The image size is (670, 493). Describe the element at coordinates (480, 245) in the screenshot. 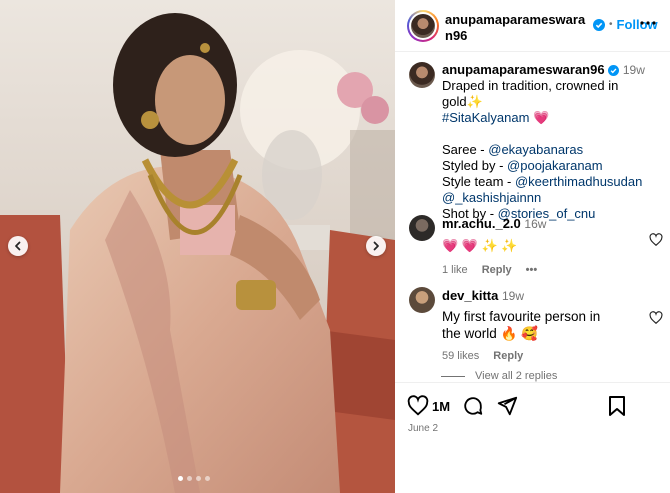

I see `comment-text: 💗 💗 ✨ ✨` at that location.